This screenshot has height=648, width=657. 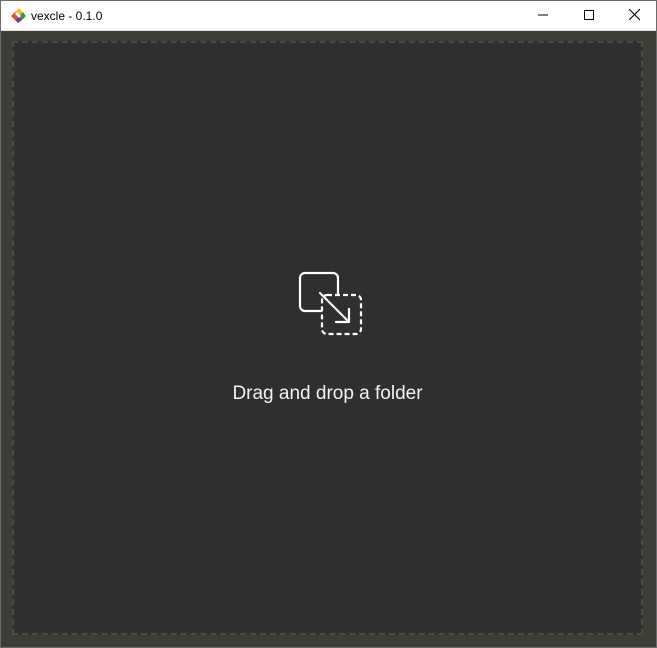 I want to click on drag-drop-icon, so click(x=331, y=304).